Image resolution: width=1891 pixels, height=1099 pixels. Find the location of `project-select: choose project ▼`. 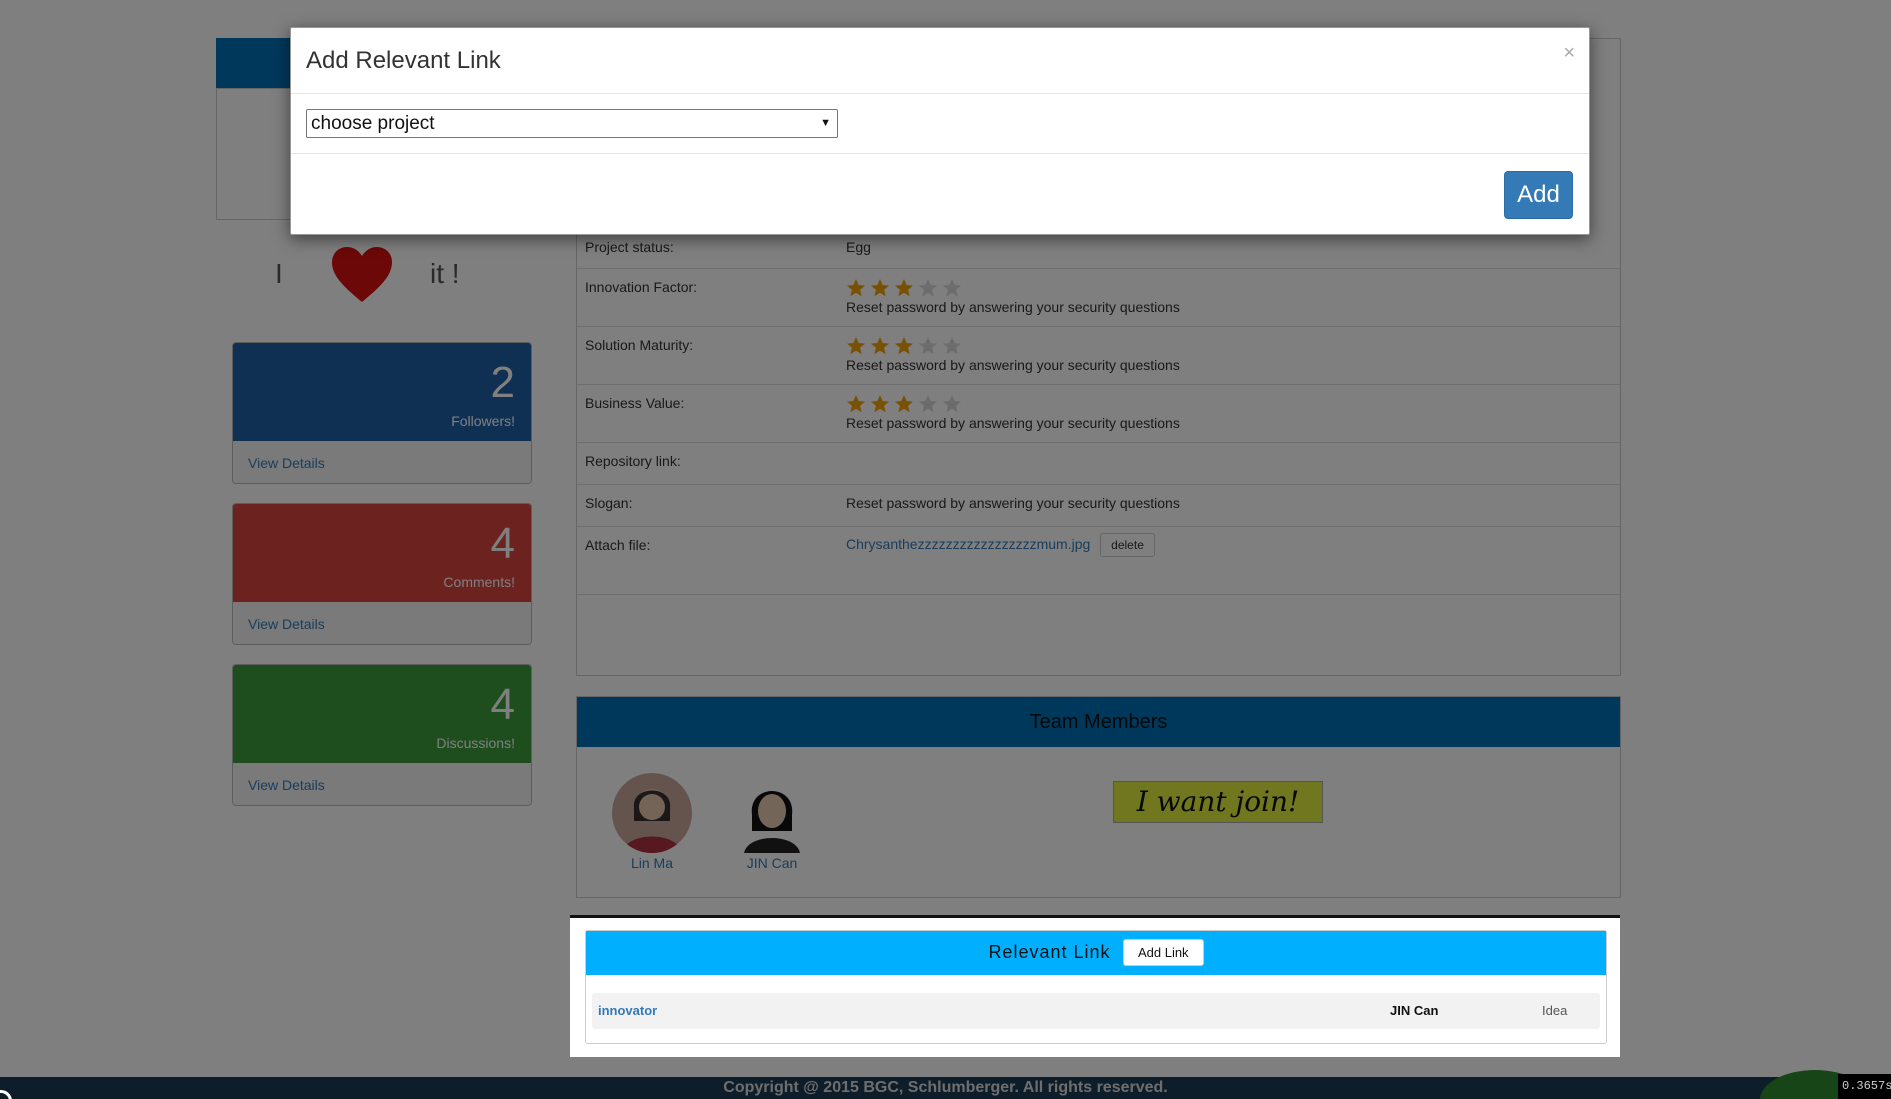

project-select: choose project ▼ is located at coordinates (572, 123).